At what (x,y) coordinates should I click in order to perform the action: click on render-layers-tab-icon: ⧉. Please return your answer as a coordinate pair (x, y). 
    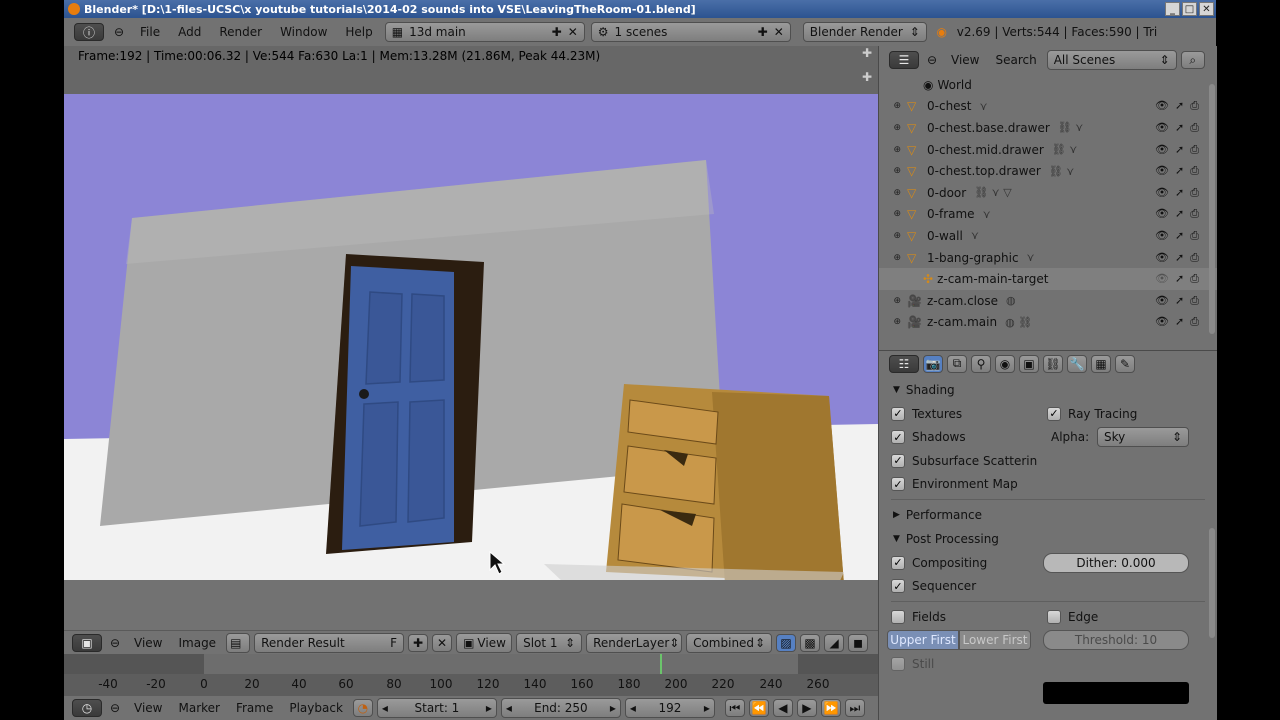
    Looking at the image, I should click on (957, 363).